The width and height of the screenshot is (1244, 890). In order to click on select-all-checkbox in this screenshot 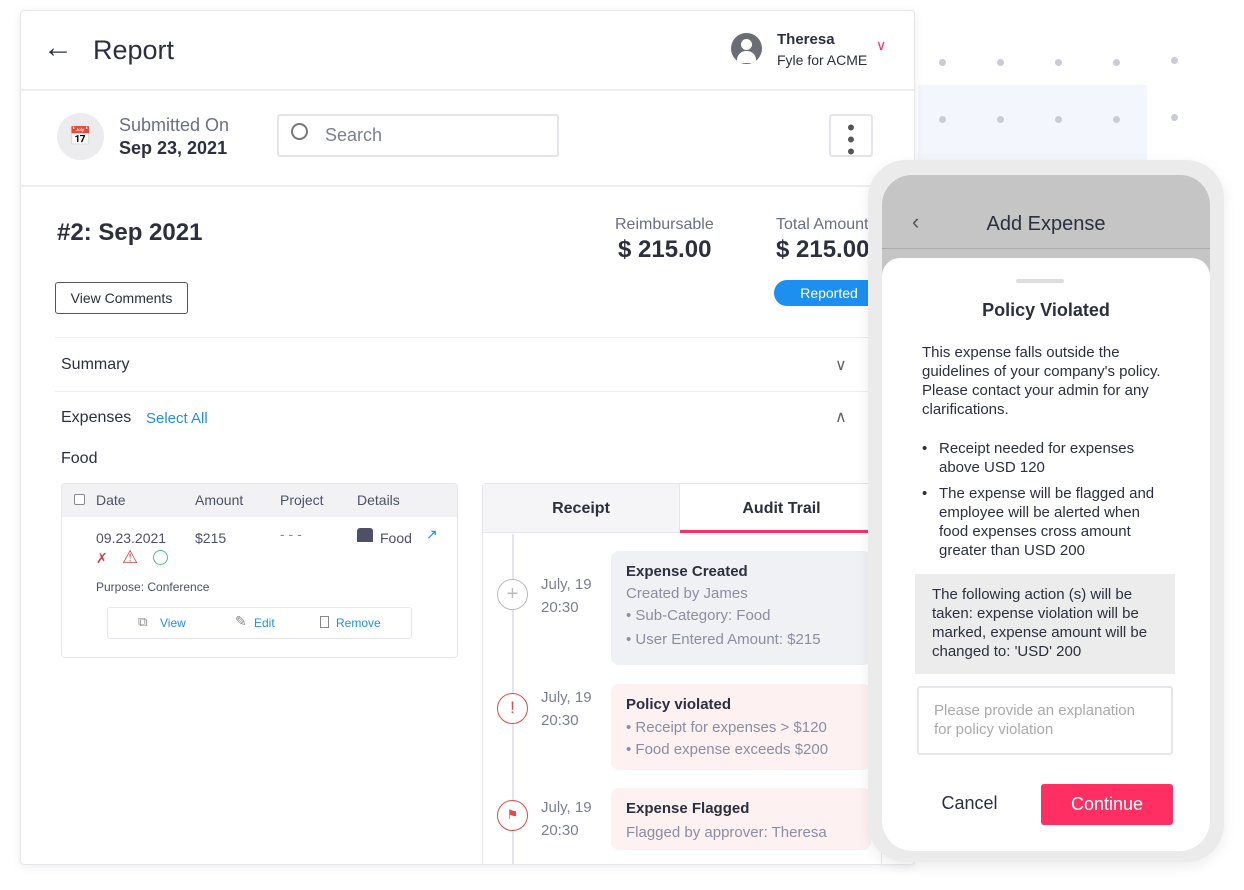, I will do `click(79, 499)`.